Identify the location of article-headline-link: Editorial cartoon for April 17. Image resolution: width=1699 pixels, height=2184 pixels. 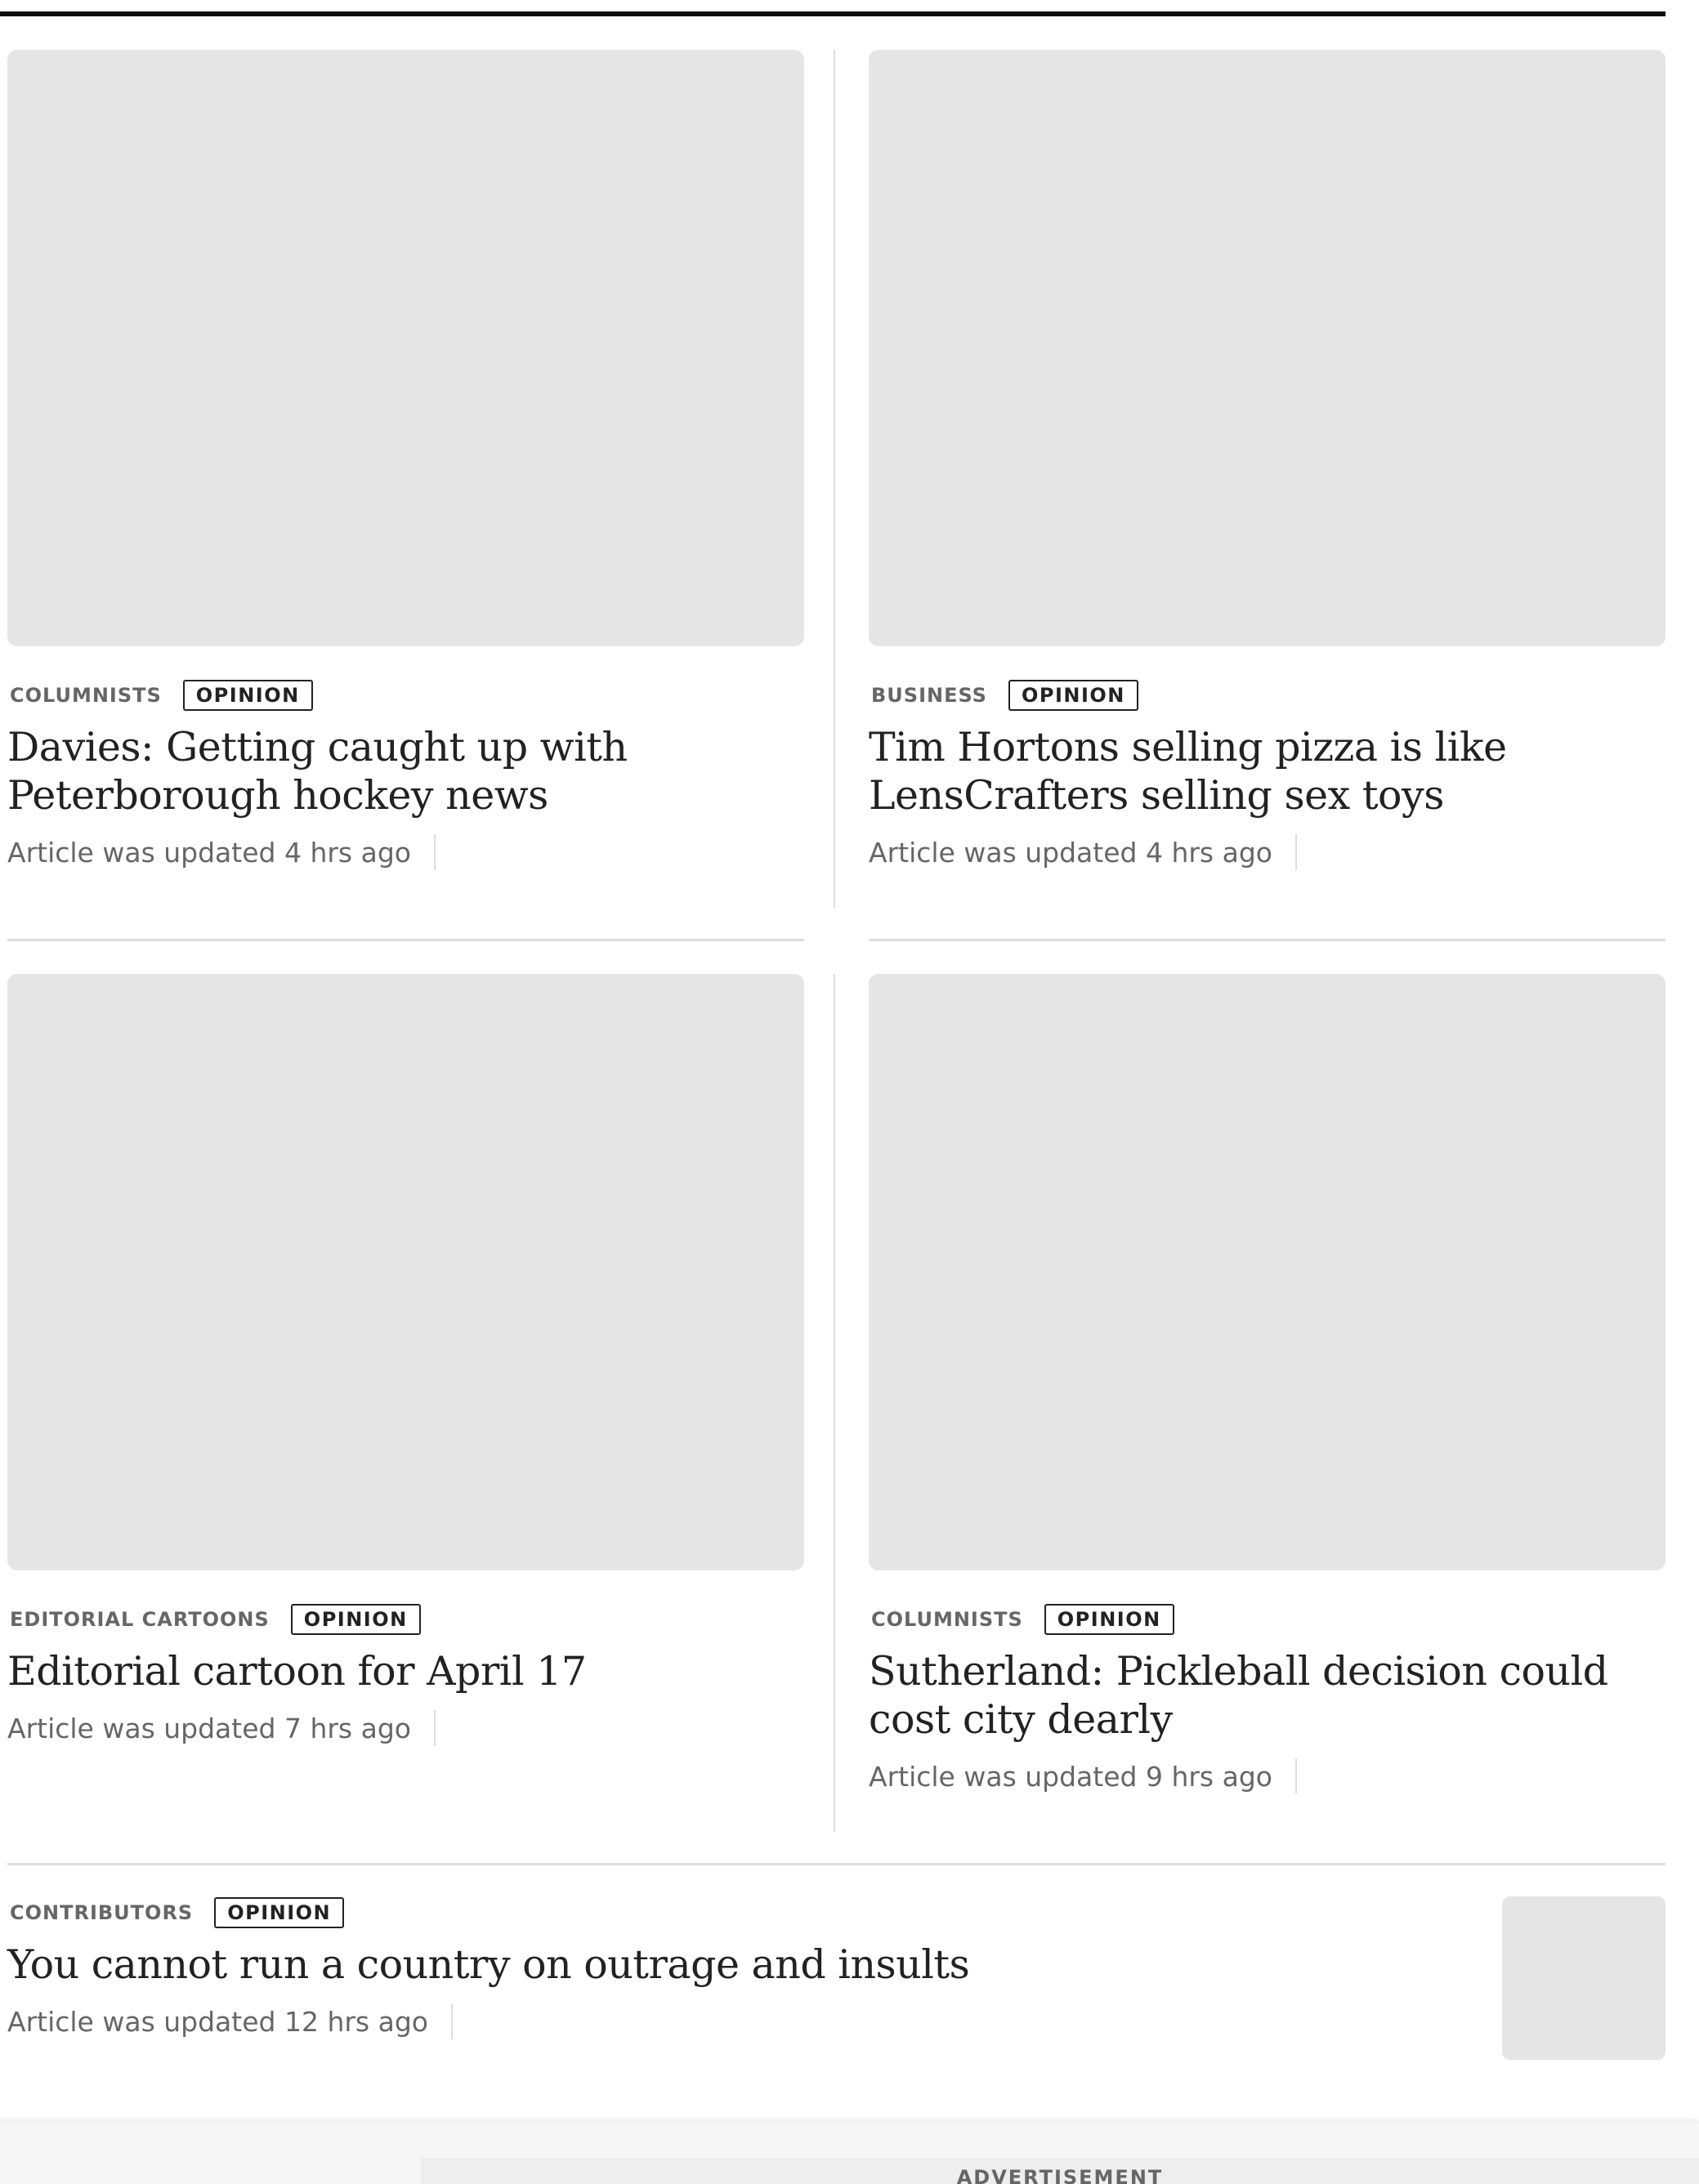
(405, 1671).